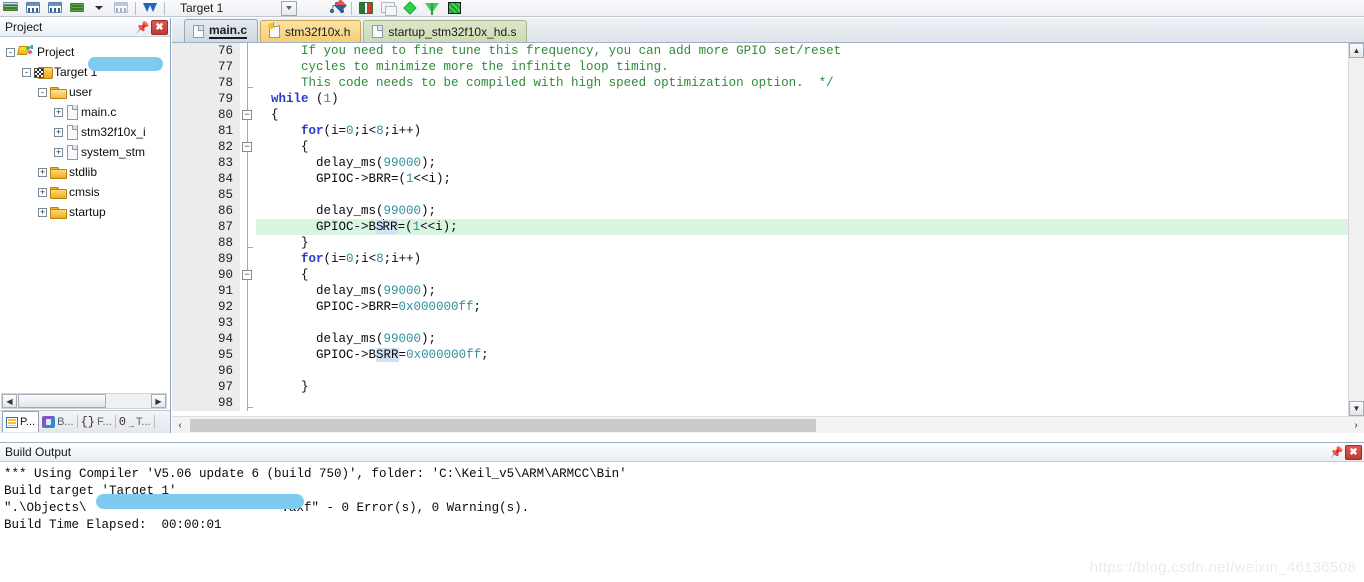  I want to click on code-line: 83 delay_ms(99000);, so click(760, 163).